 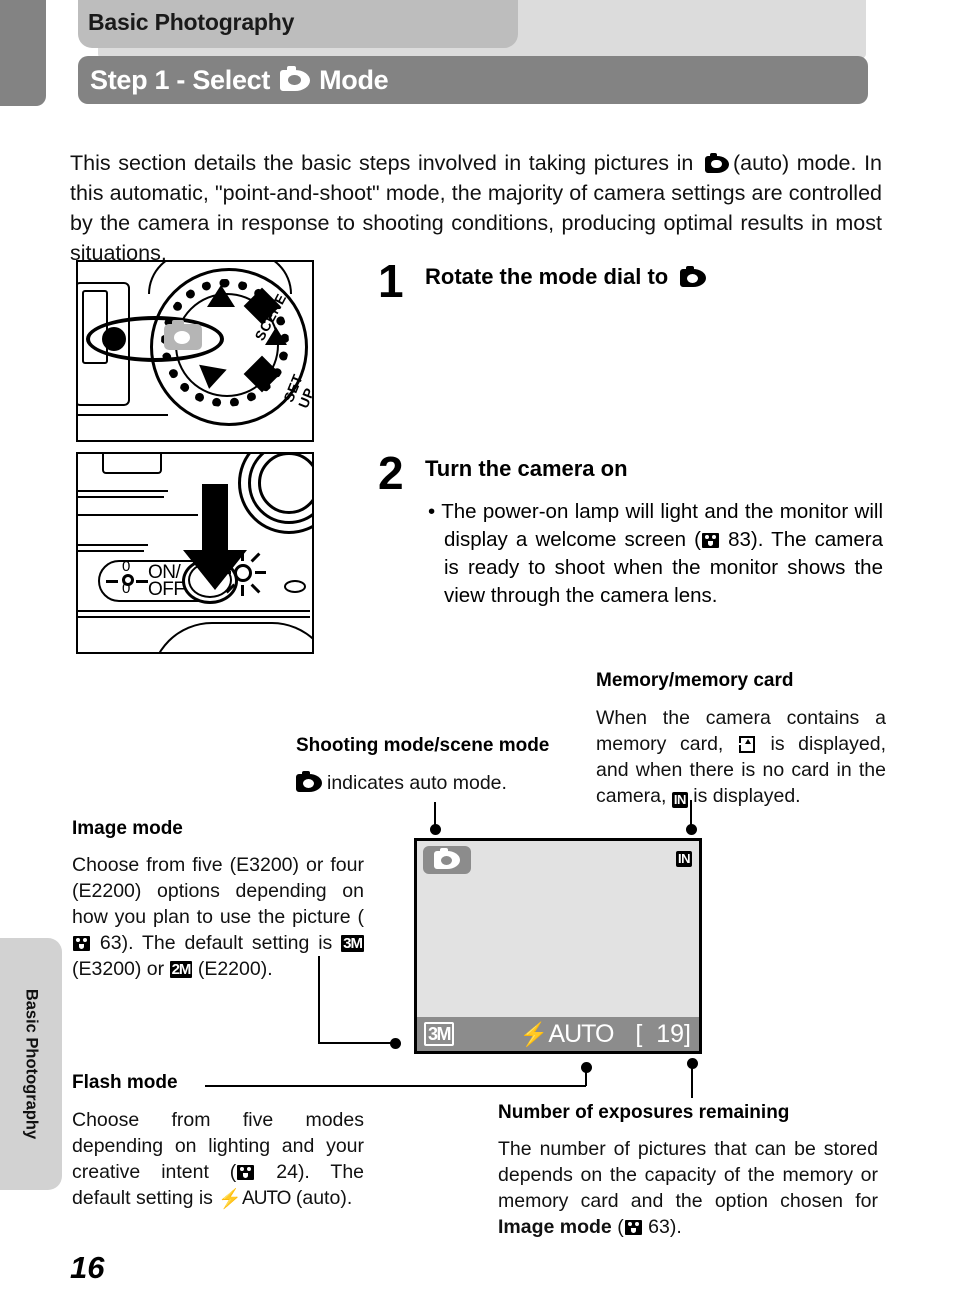 I want to click on lamp-ray-s, so click(x=242, y=590).